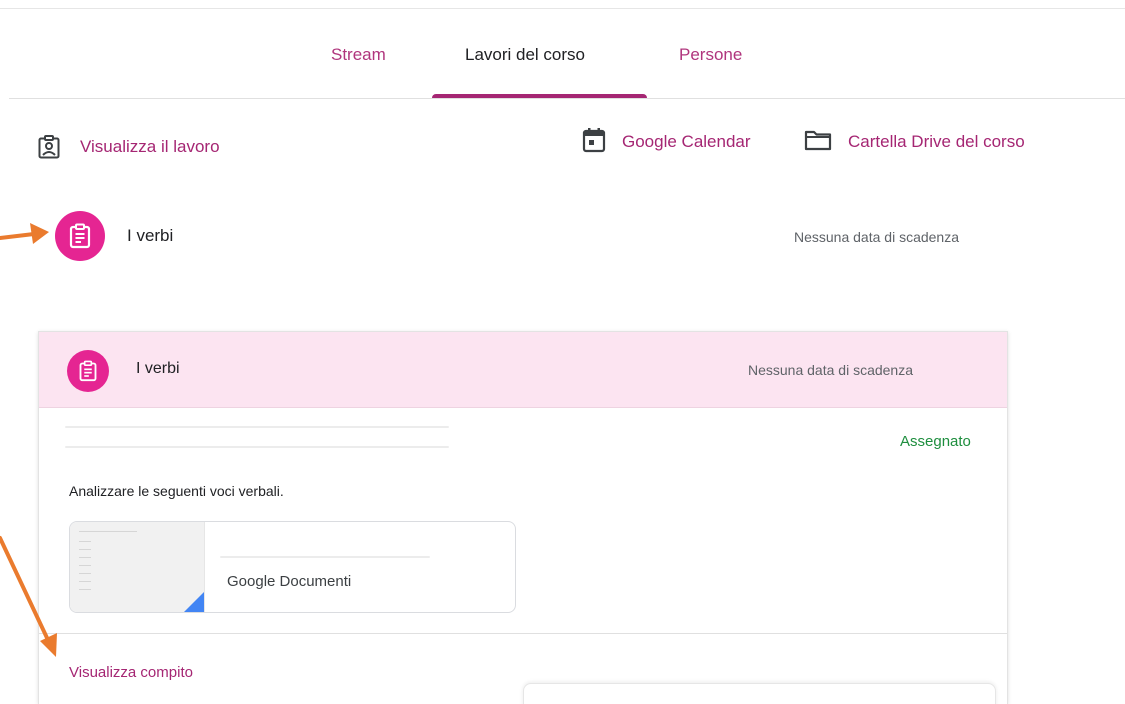 The height and width of the screenshot is (704, 1125). Describe the element at coordinates (935, 441) in the screenshot. I see `status-badge: Assegnato` at that location.